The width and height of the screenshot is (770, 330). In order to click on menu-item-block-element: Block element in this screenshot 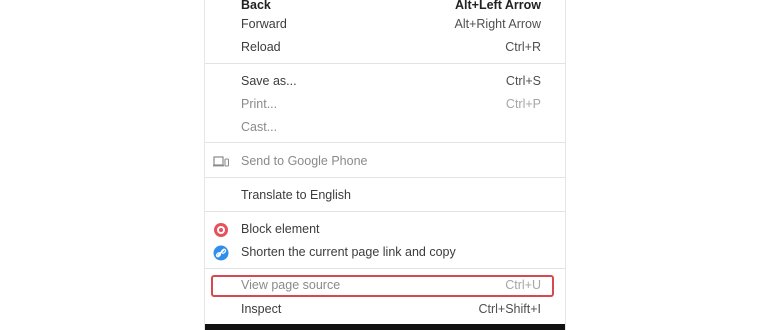, I will do `click(385, 229)`.